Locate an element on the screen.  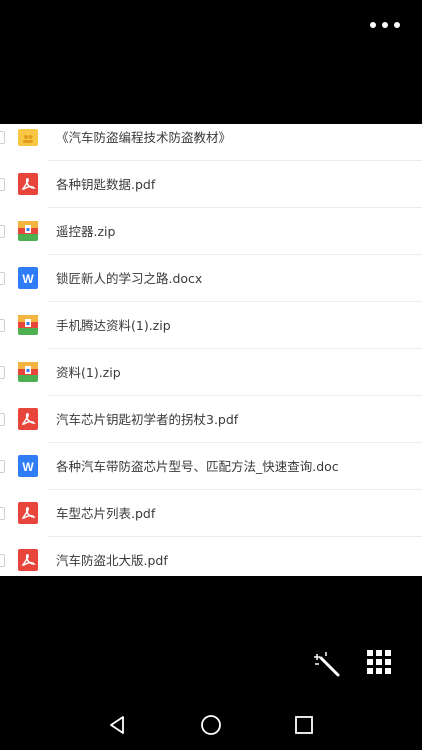
home-button is located at coordinates (211, 725).